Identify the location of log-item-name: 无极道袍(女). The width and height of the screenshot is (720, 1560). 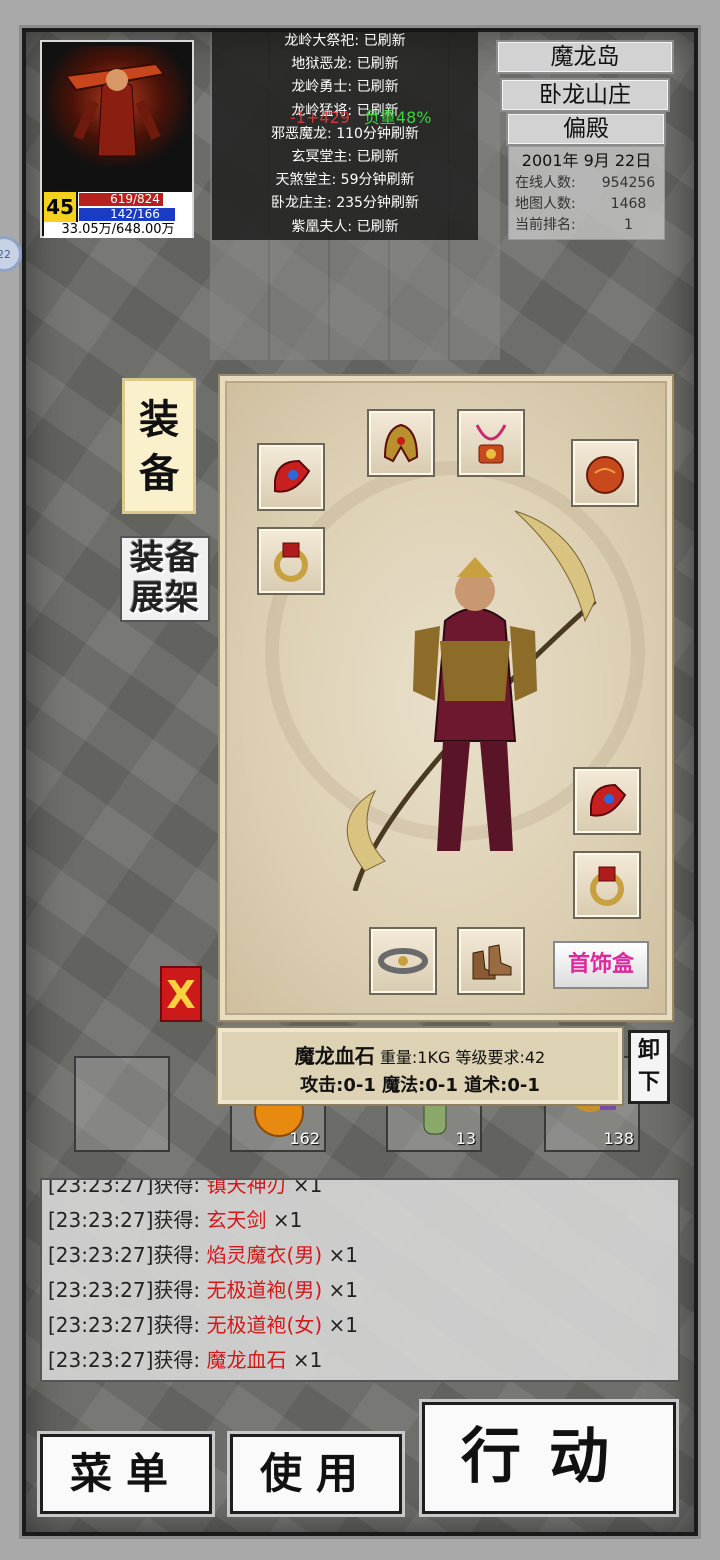
(264, 1325).